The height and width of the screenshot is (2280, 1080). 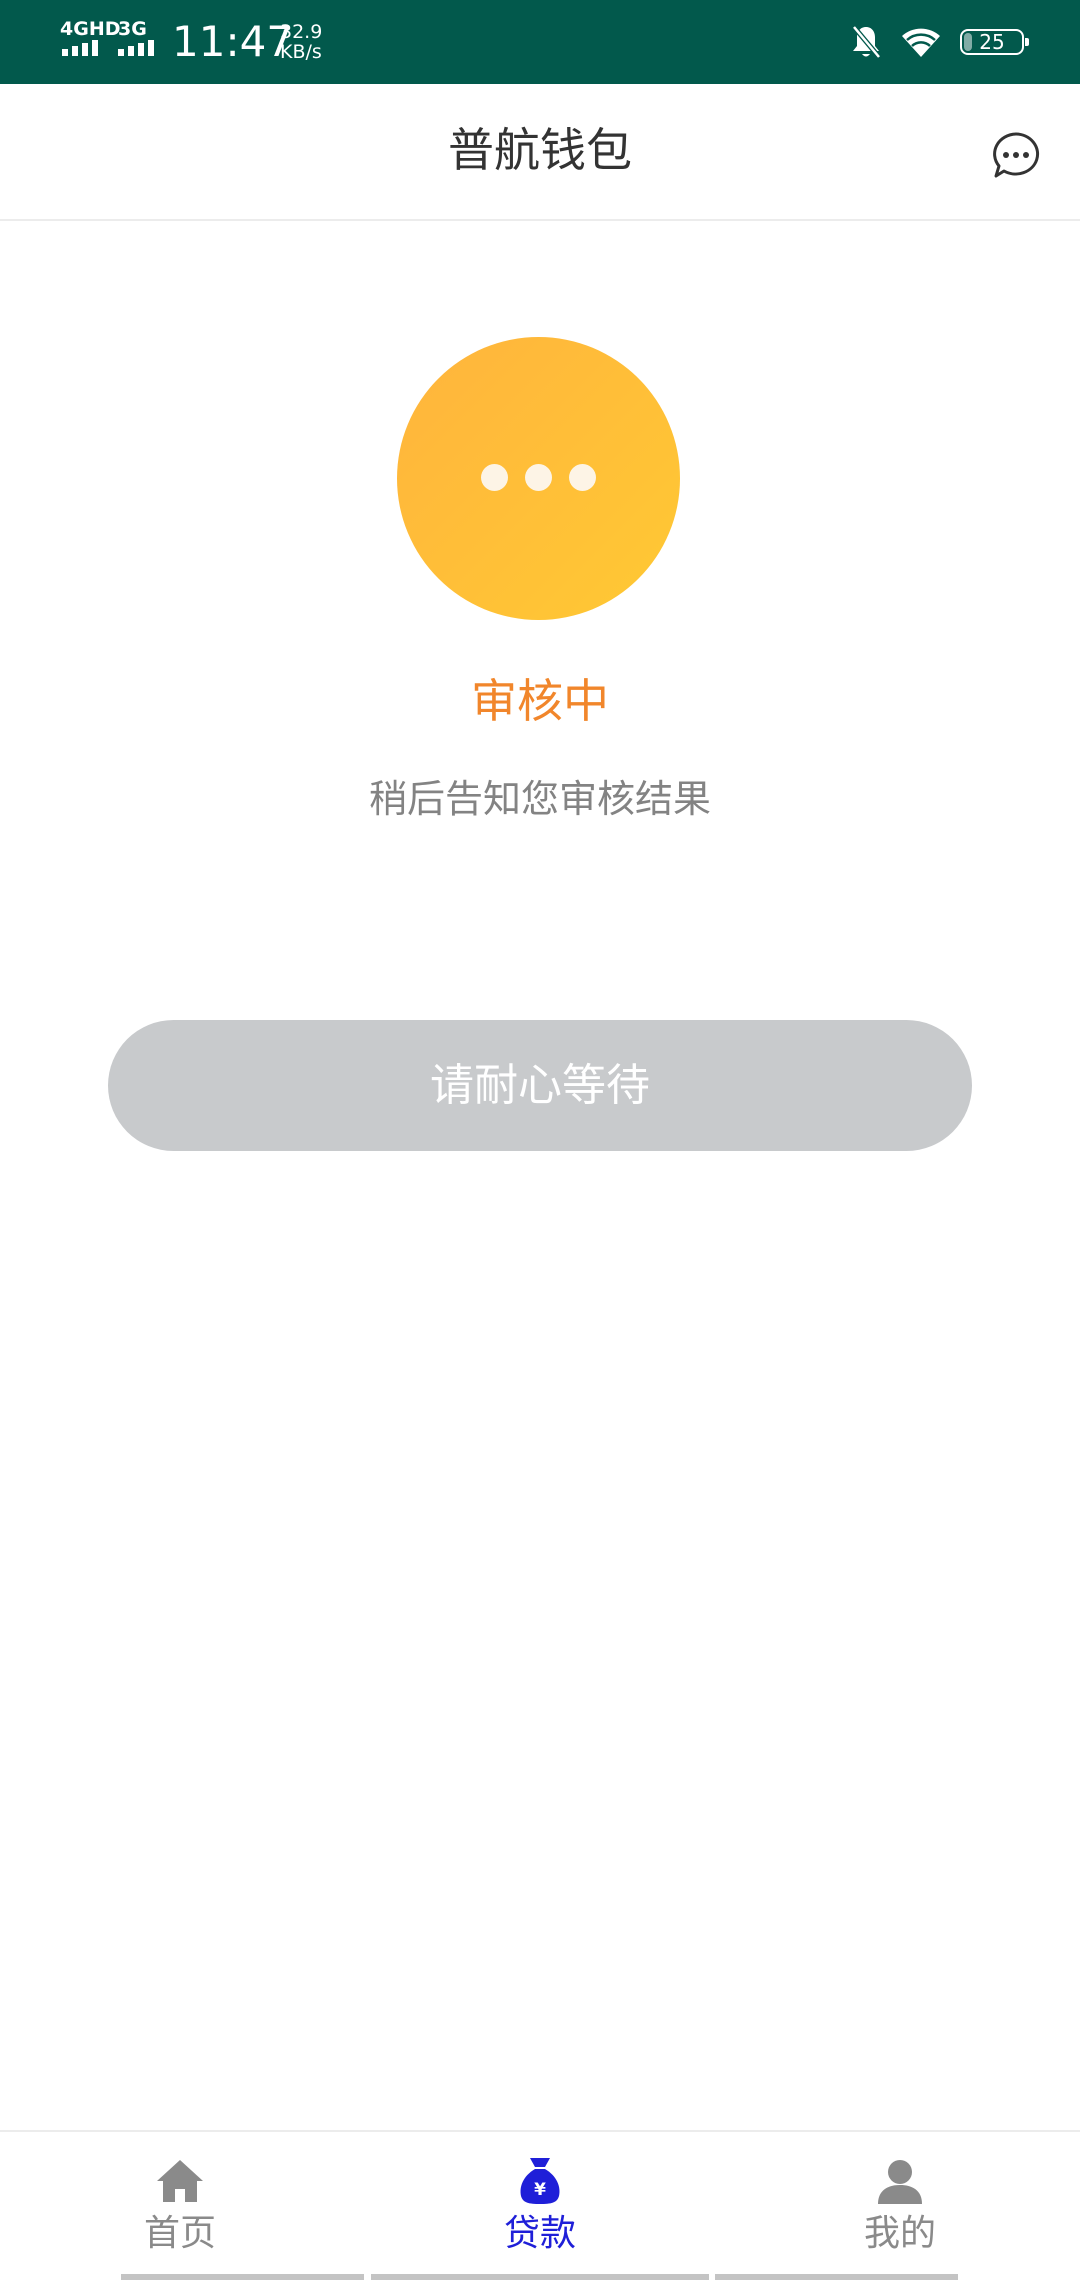 I want to click on home-icon, so click(x=180, y=2181).